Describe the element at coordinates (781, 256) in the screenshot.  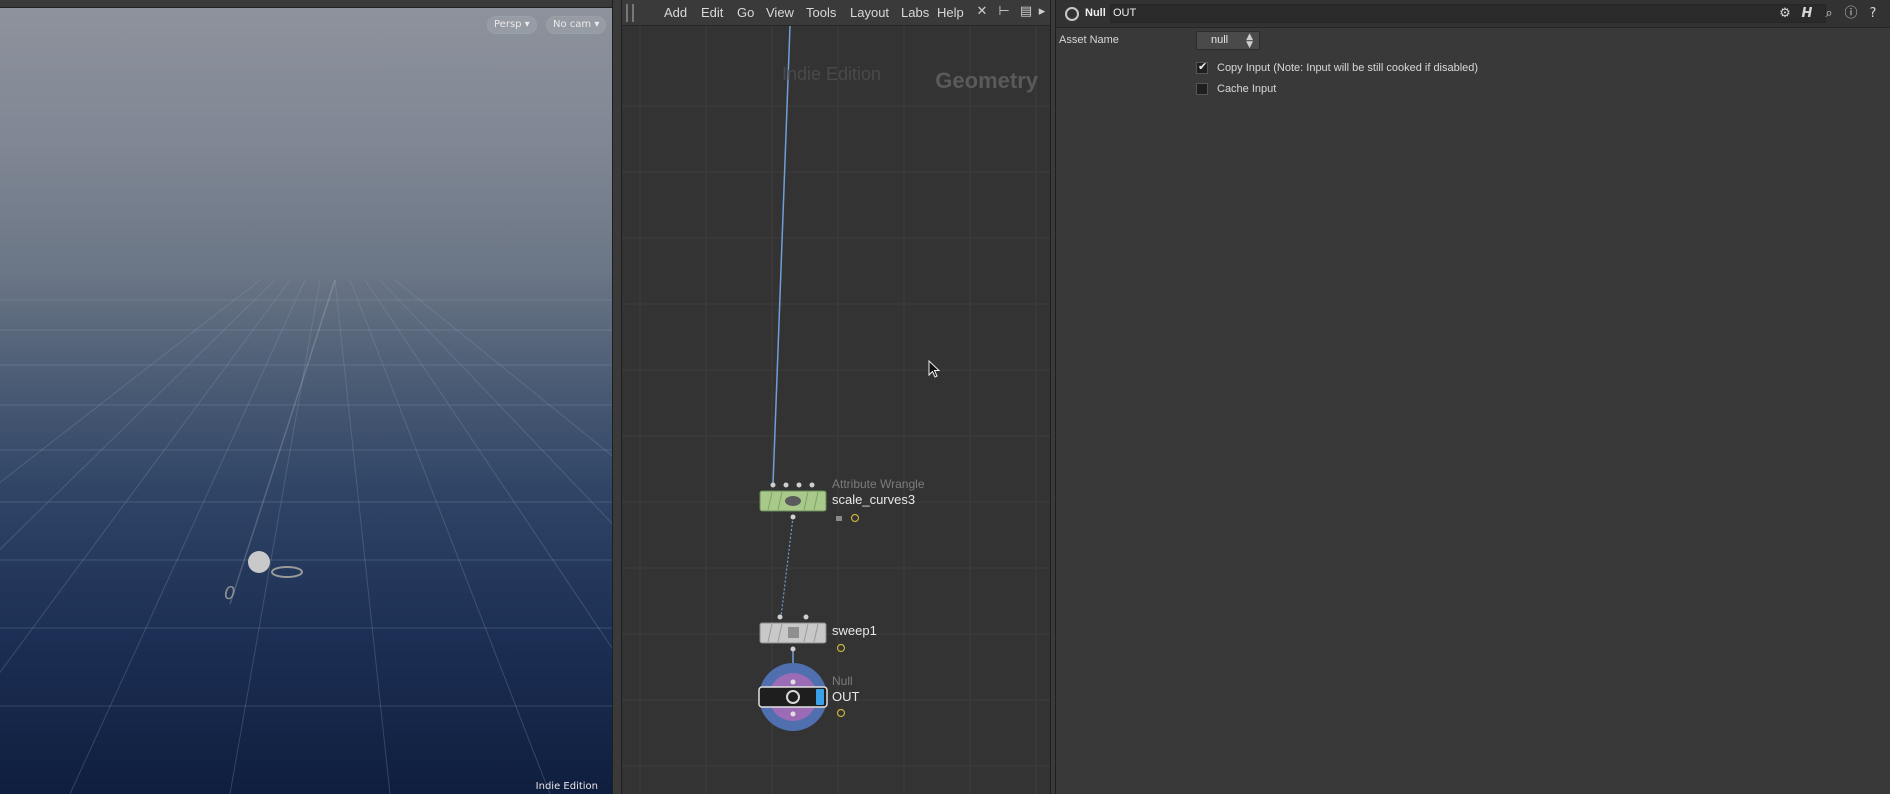
I see `input-wire` at that location.